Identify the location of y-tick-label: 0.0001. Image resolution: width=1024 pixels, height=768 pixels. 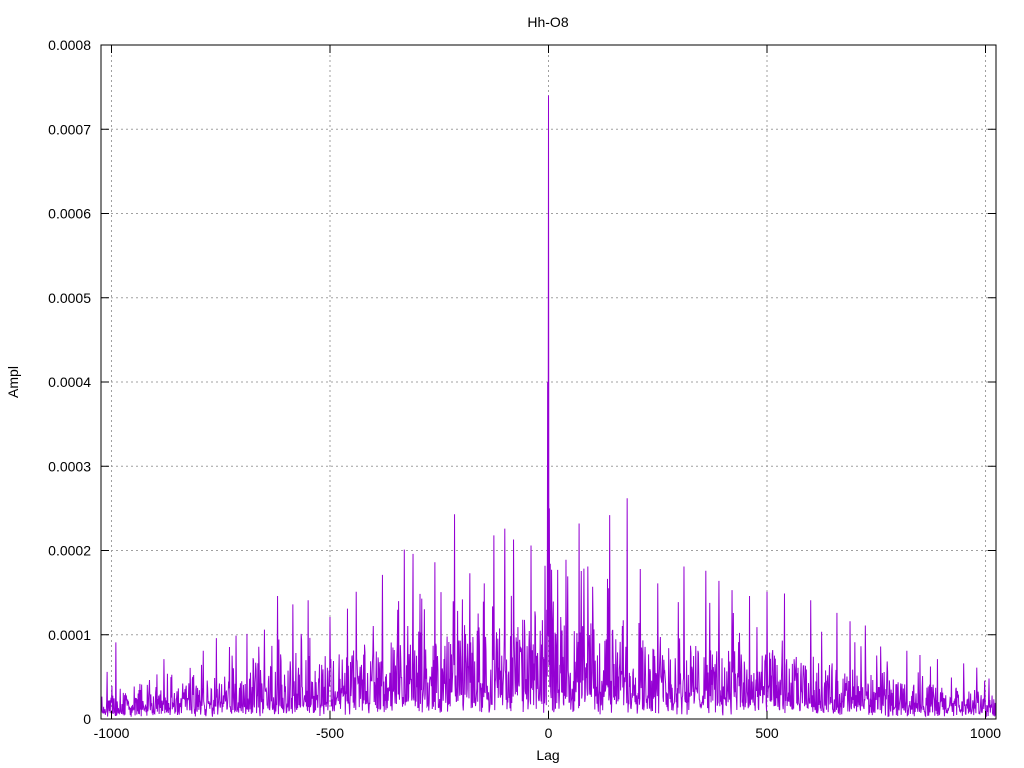
(69, 635).